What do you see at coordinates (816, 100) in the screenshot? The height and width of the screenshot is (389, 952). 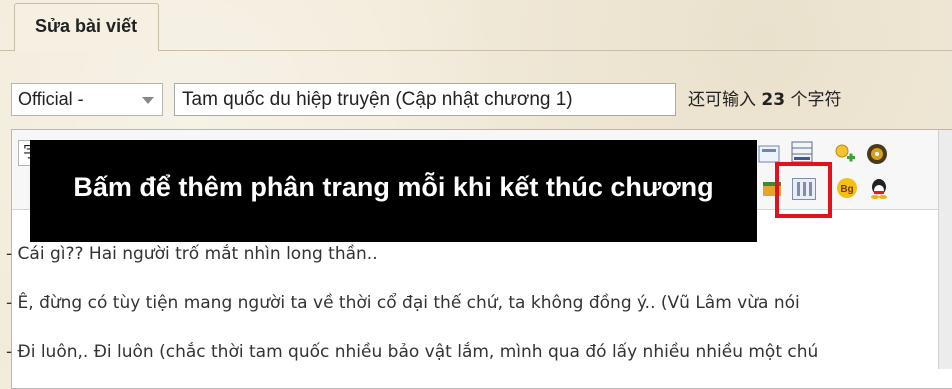 I see `char-counter-suffix: 个字符` at bounding box center [816, 100].